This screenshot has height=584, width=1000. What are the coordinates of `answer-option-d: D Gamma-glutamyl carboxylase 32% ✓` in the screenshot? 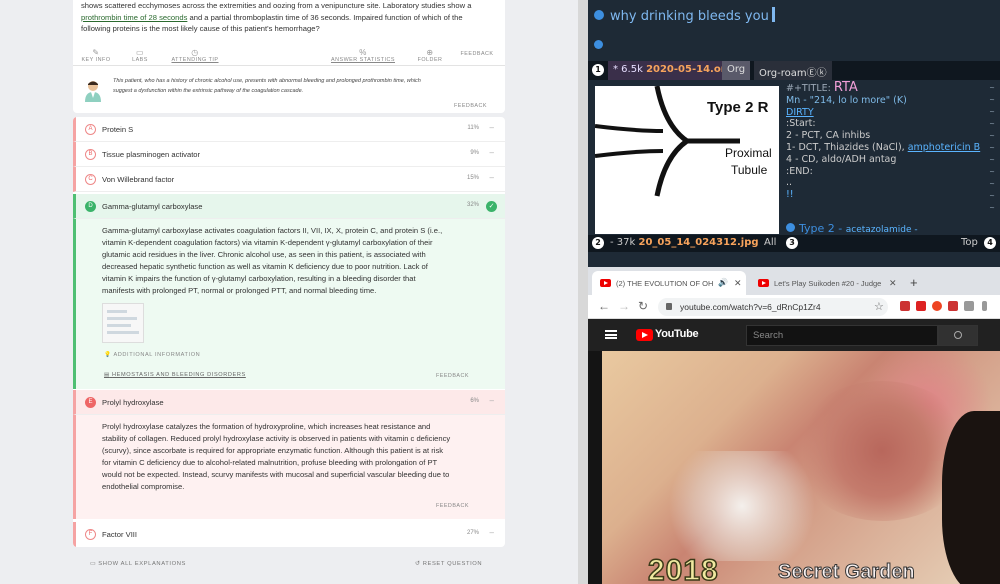 It's located at (289, 206).